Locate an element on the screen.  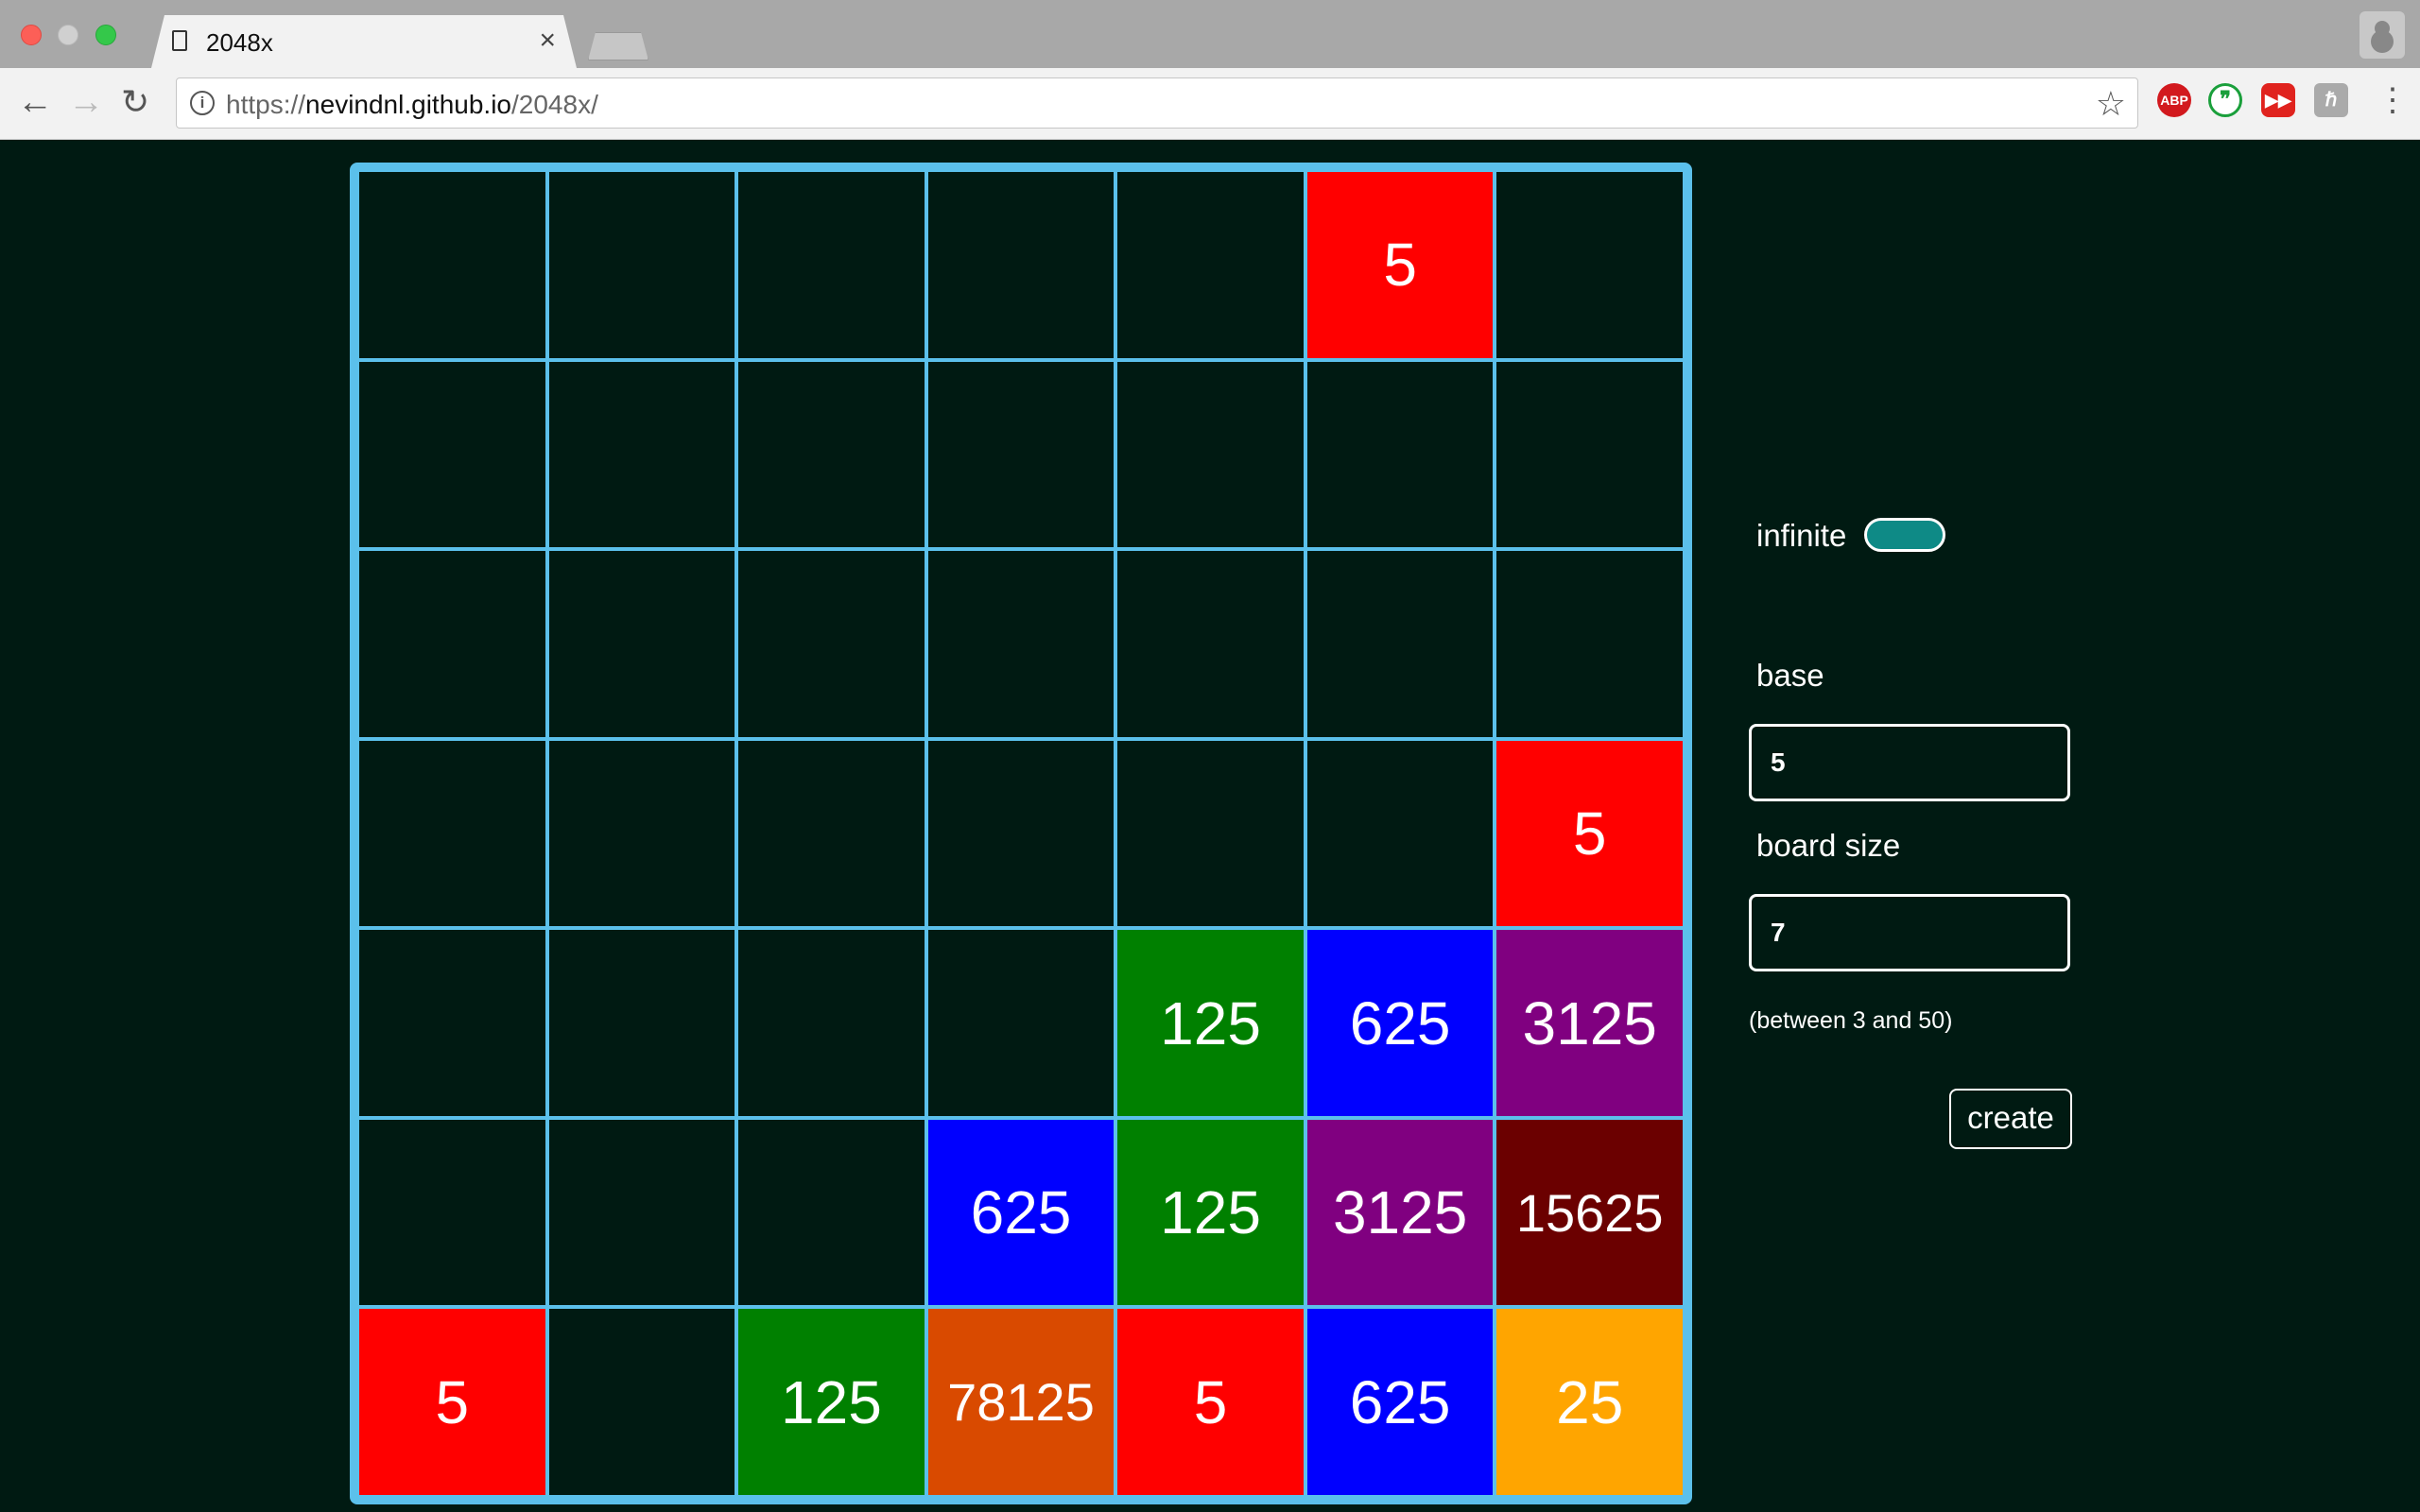
extension-icon: ℏ is located at coordinates (2331, 100).